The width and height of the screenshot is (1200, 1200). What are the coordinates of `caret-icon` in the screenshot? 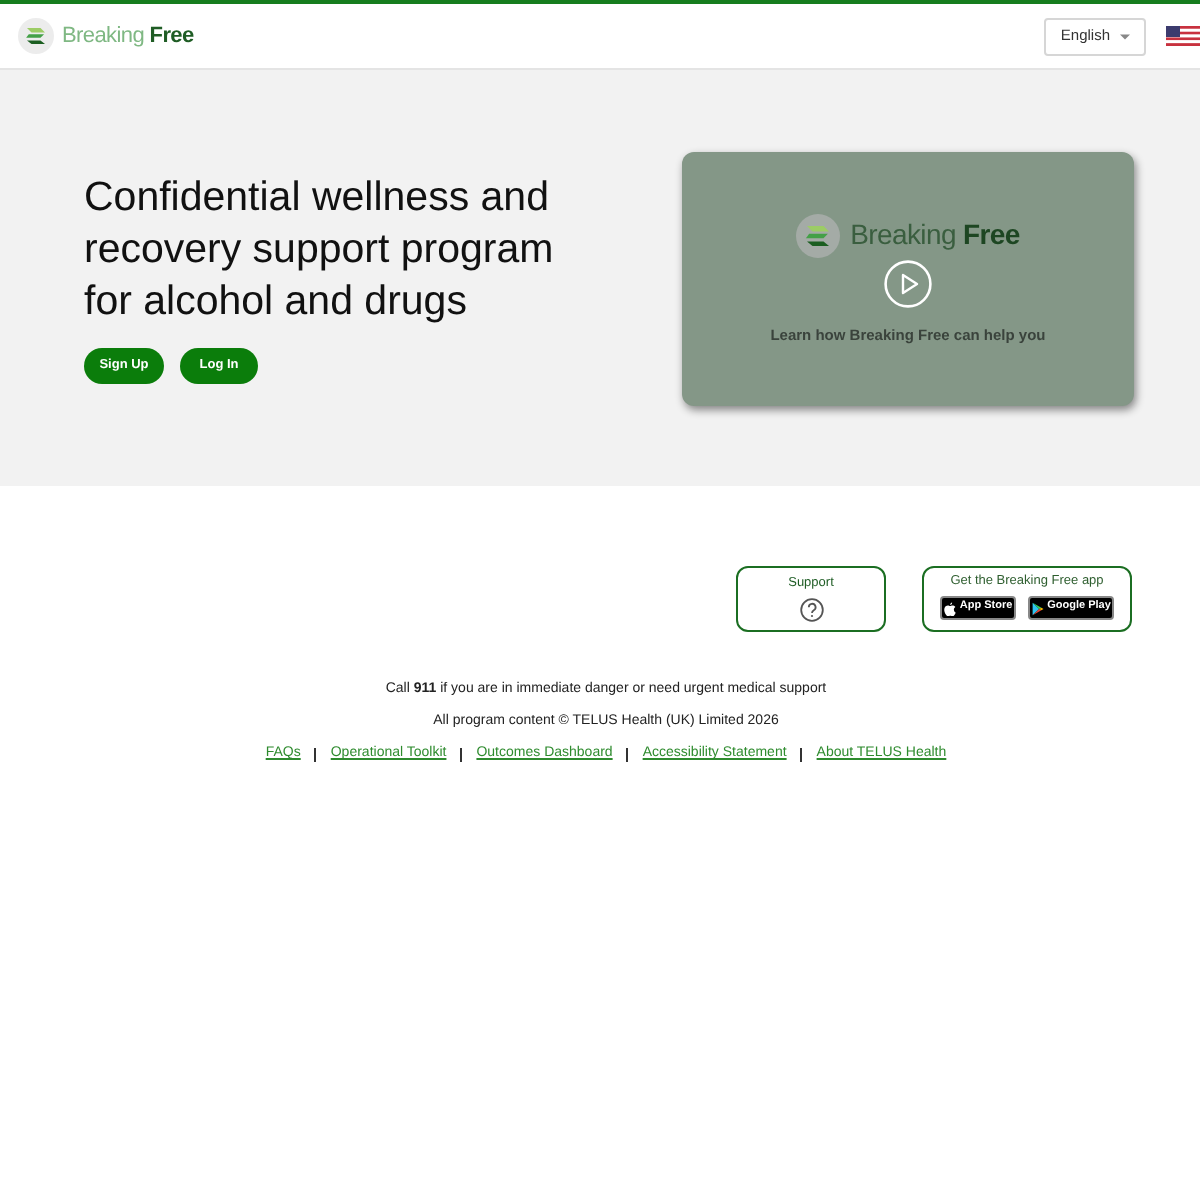 It's located at (1125, 36).